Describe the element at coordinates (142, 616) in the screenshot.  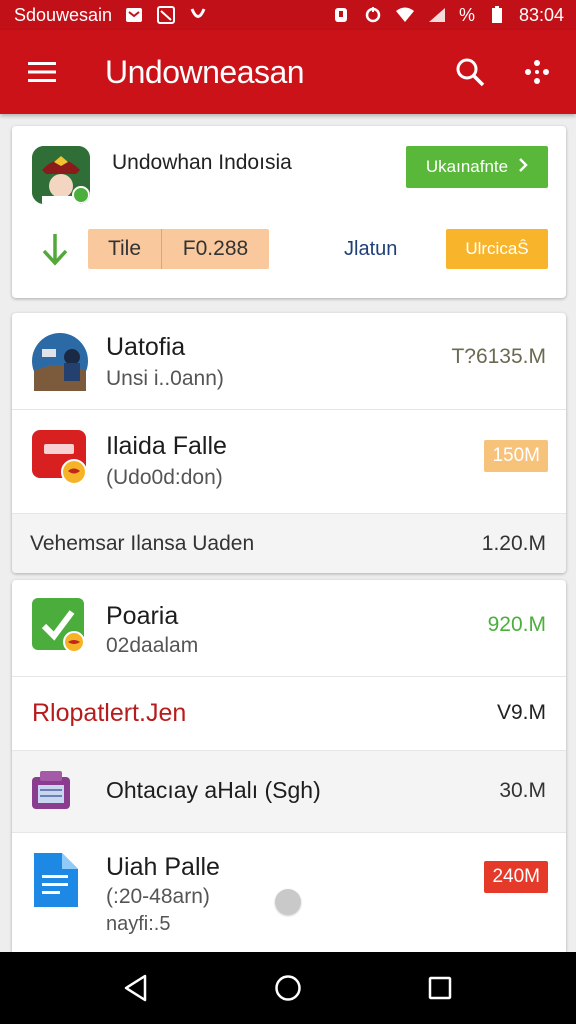
I see `item-title: Poaria` at that location.